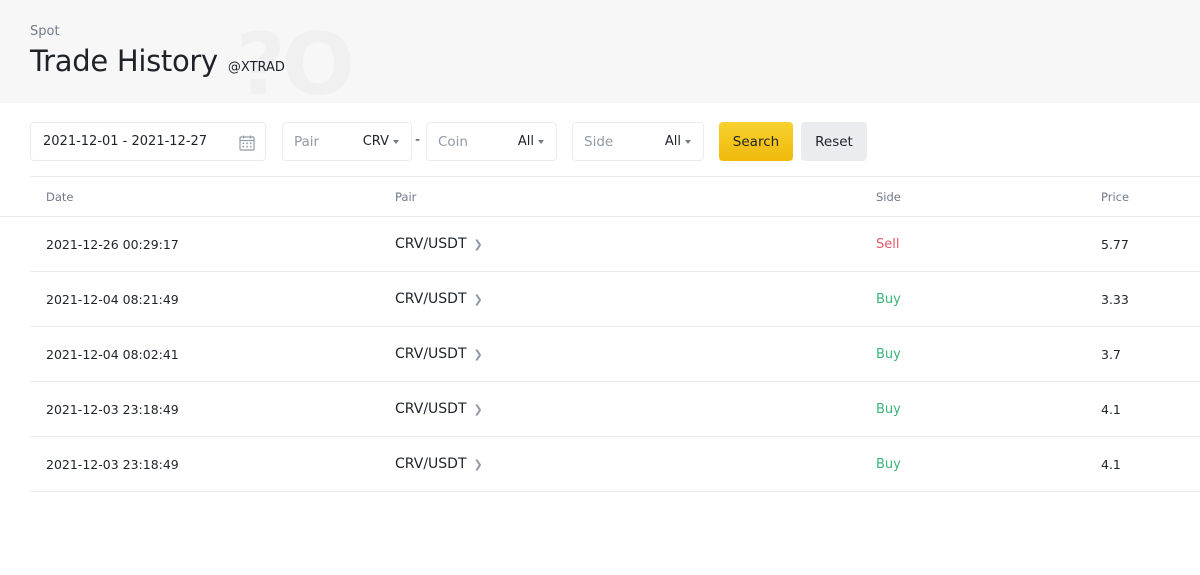 The image size is (1200, 575). Describe the element at coordinates (112, 299) in the screenshot. I see `trade-date: 2021-12-04 08:21:49` at that location.